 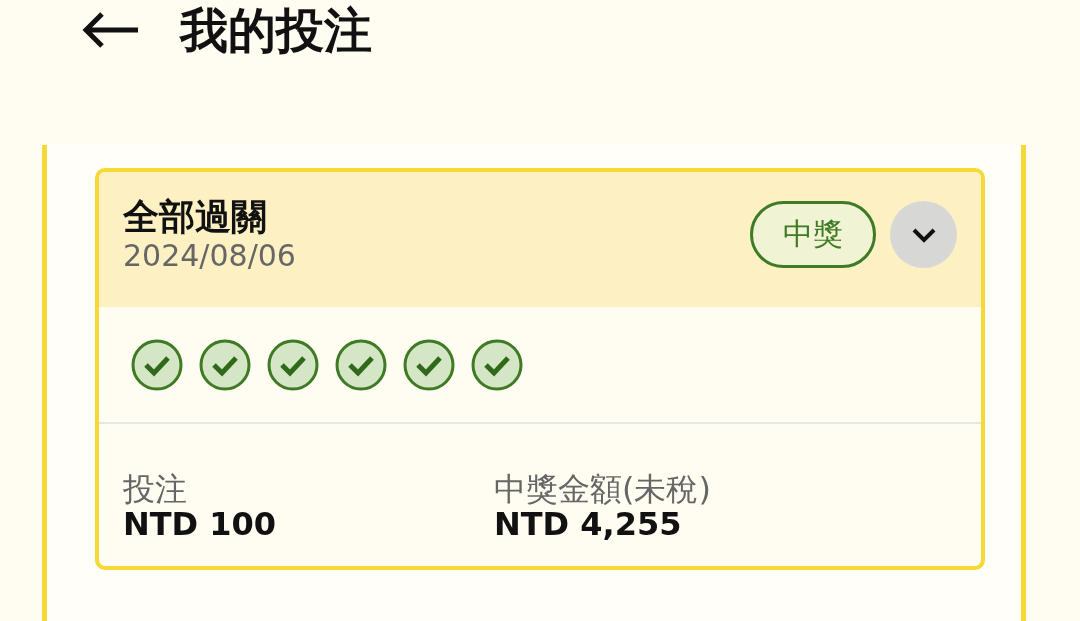 What do you see at coordinates (155, 490) in the screenshot?
I see `stake-label: 投注` at bounding box center [155, 490].